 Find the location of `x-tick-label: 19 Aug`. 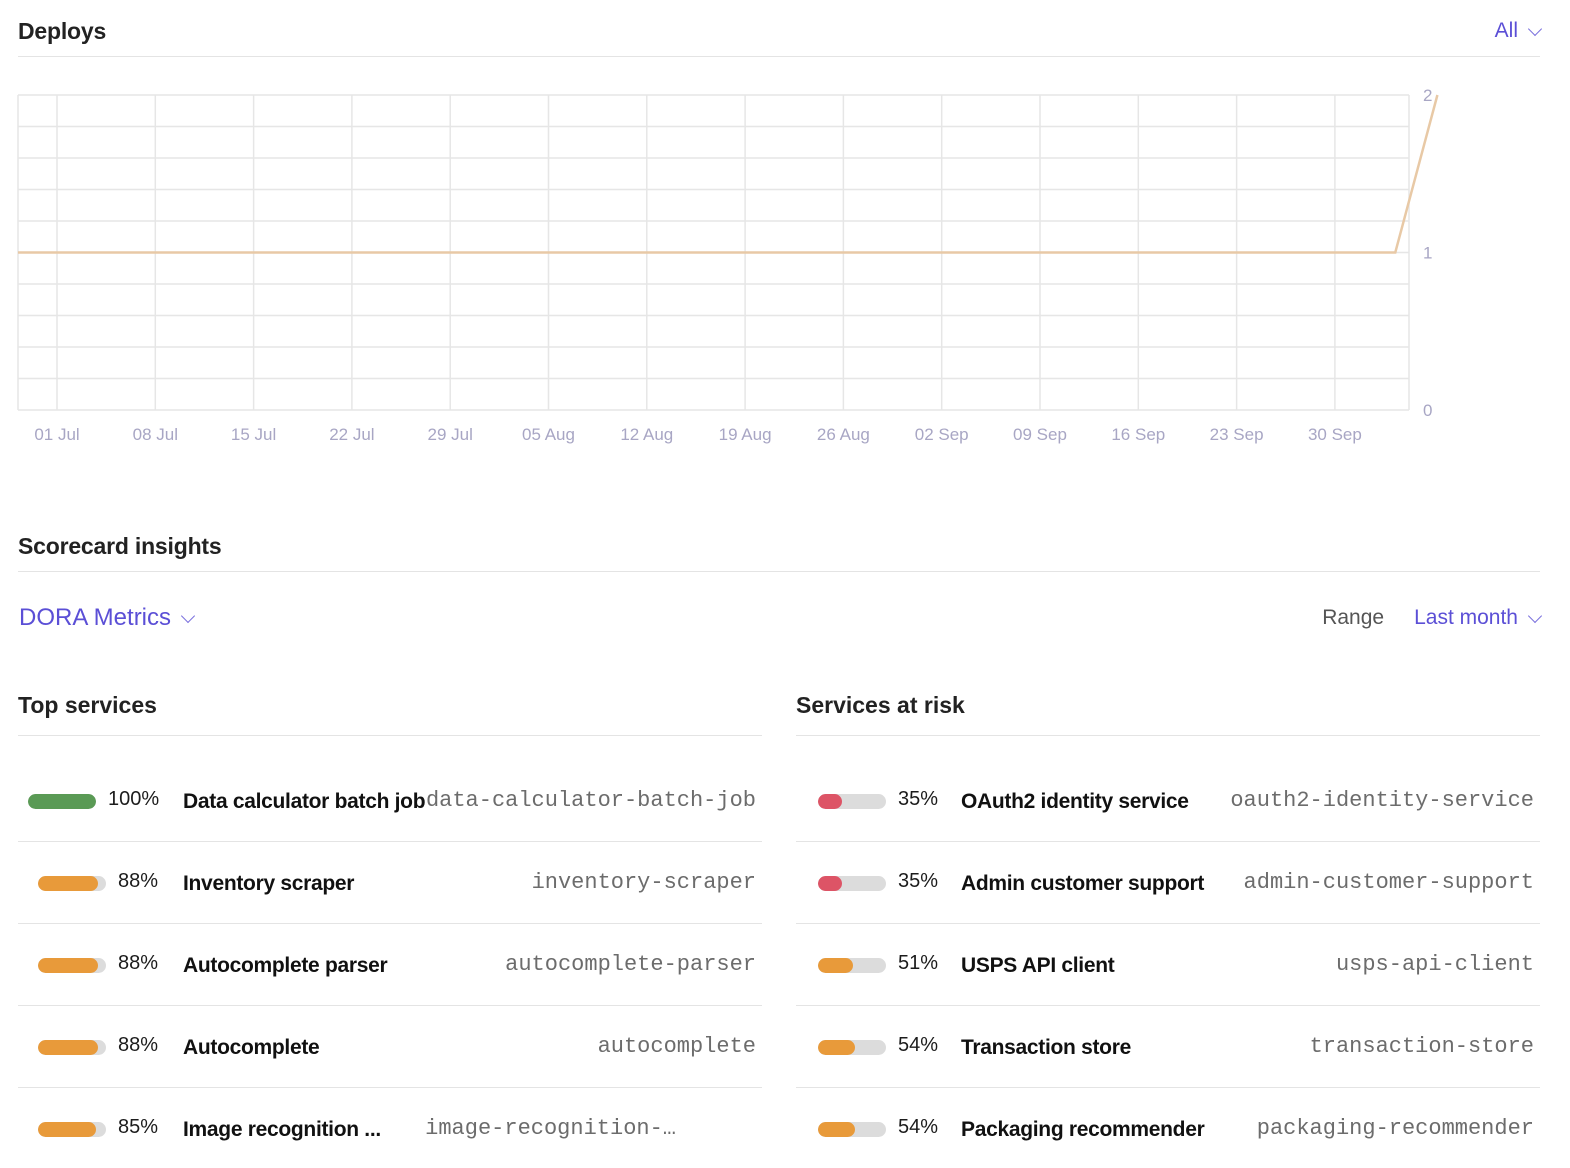

x-tick-label: 19 Aug is located at coordinates (745, 434).